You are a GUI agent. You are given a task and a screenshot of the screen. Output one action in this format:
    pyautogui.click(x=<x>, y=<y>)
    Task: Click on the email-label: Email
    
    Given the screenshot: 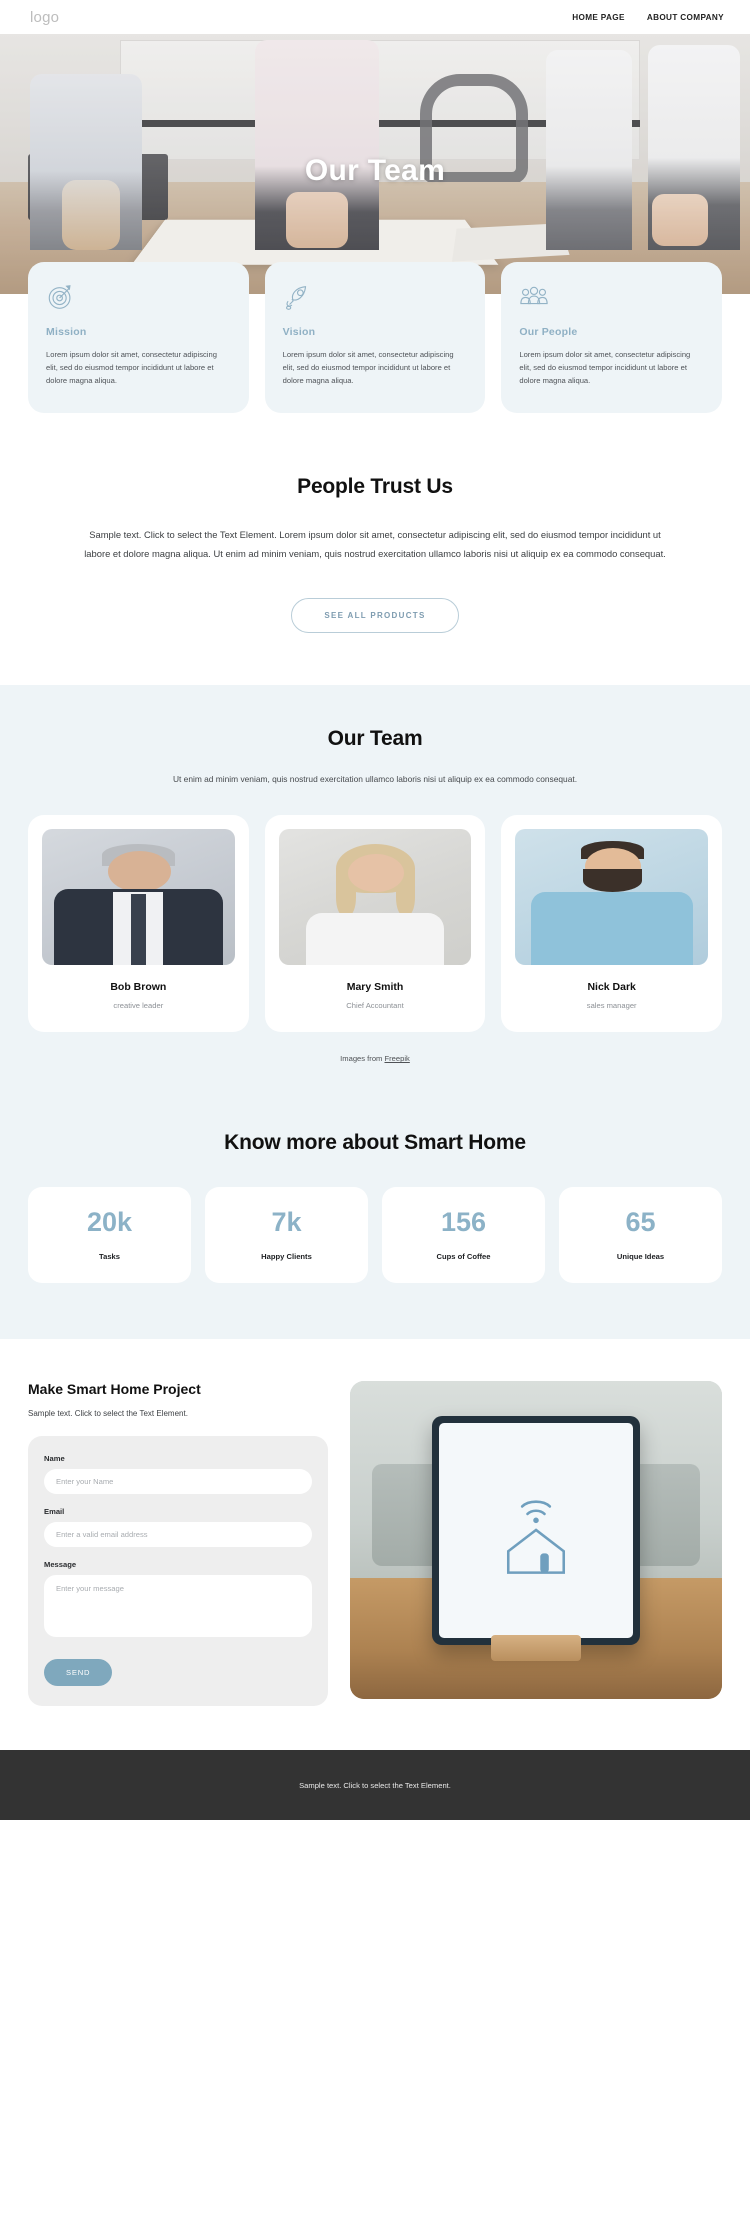 What is the action you would take?
    pyautogui.click(x=54, y=1512)
    